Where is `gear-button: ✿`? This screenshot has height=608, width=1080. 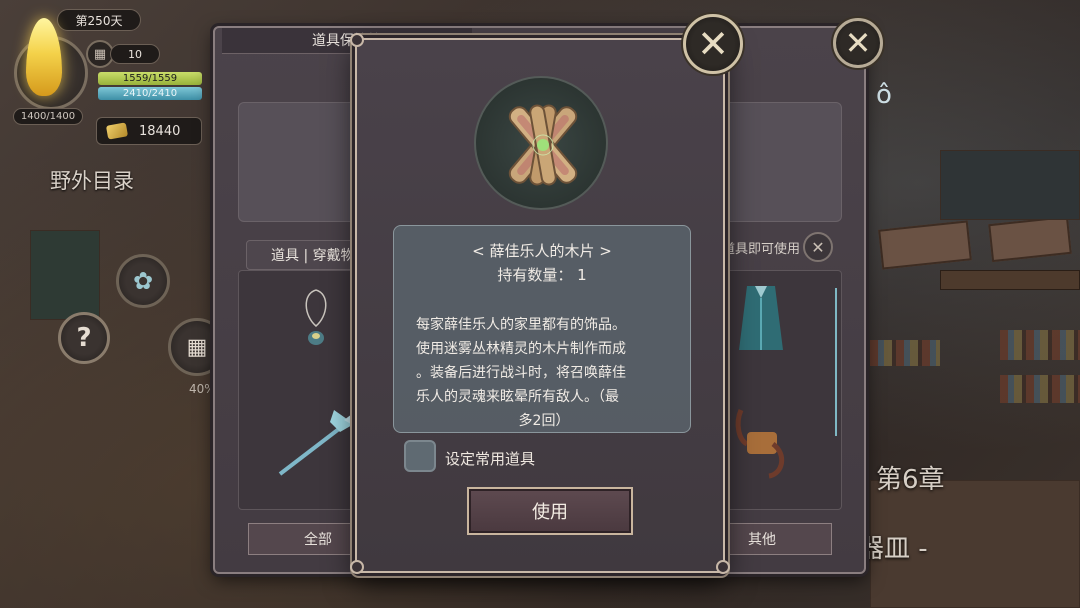
gear-button: ✿ is located at coordinates (143, 281).